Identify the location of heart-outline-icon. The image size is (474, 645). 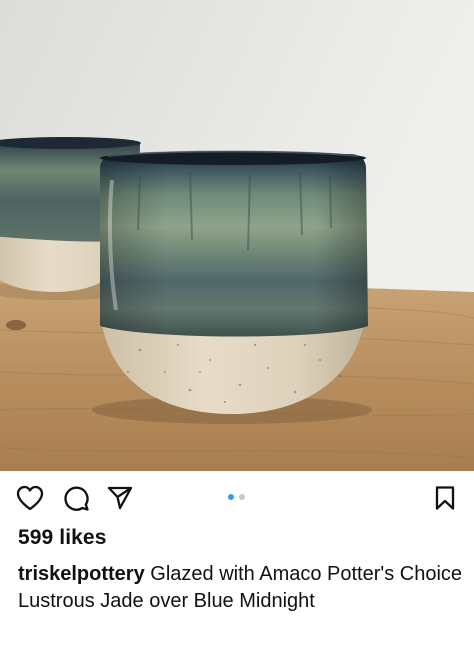
(30, 498).